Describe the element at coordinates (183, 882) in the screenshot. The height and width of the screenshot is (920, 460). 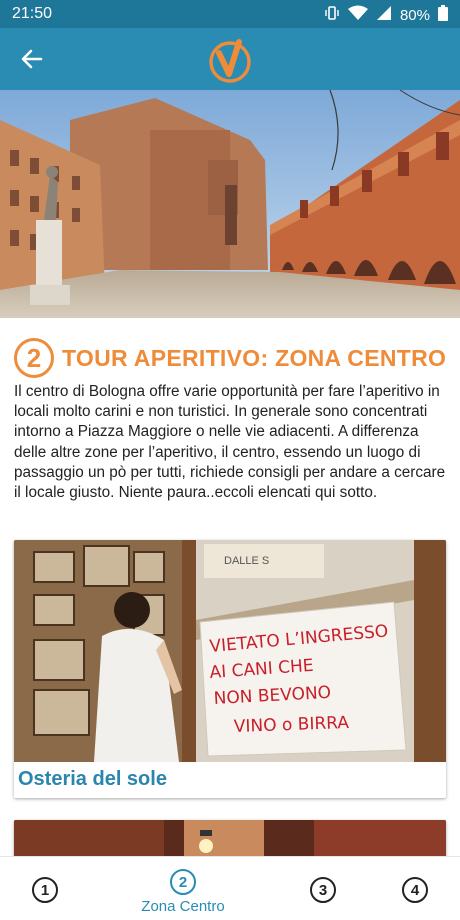
I see `tab-number-badge: 2` at that location.